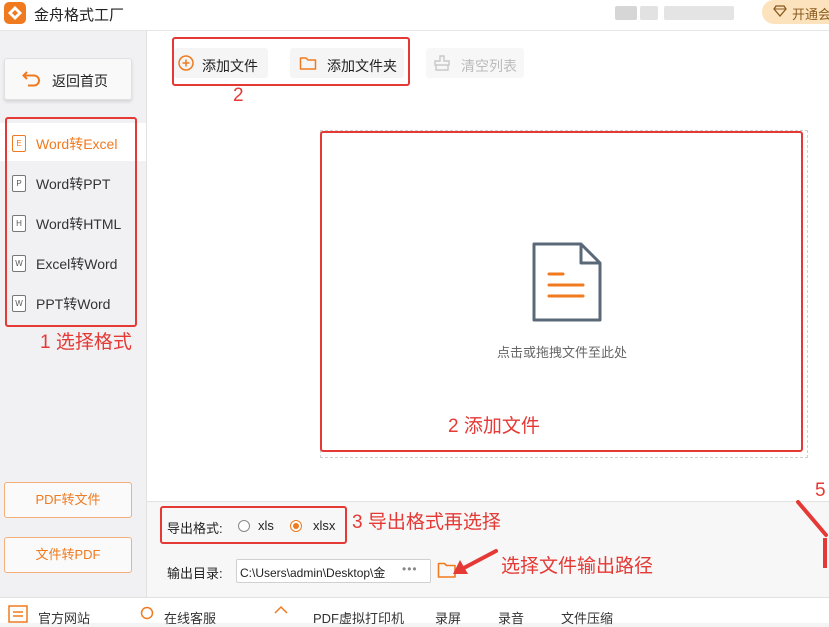  I want to click on annotation-output-path: 选择文件输出路径, so click(577, 566).